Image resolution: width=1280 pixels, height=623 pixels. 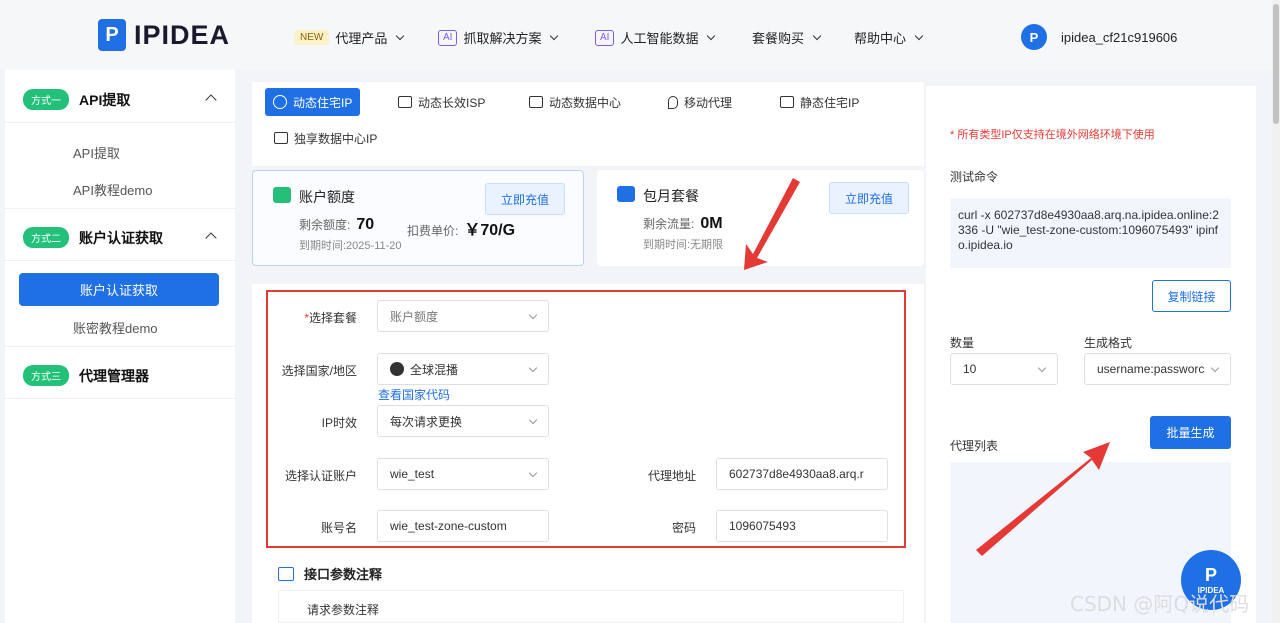 I want to click on unit-price: 扣费单价: ￥70/G, so click(x=461, y=230).